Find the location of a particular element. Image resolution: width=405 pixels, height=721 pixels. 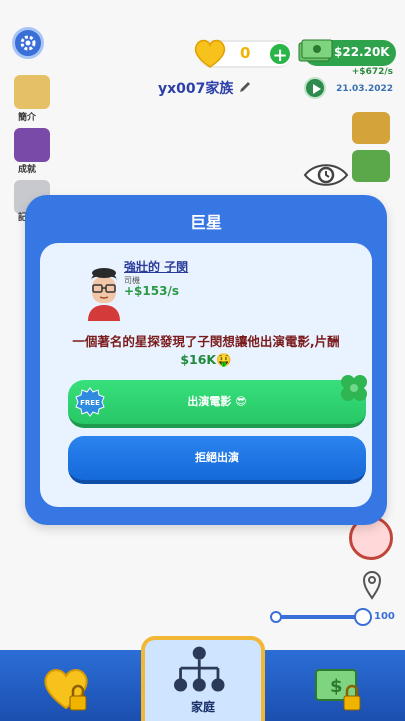

message-text: 一個著名的星探發現了子閔想讓他出演電影,片酬 is located at coordinates (206, 341).